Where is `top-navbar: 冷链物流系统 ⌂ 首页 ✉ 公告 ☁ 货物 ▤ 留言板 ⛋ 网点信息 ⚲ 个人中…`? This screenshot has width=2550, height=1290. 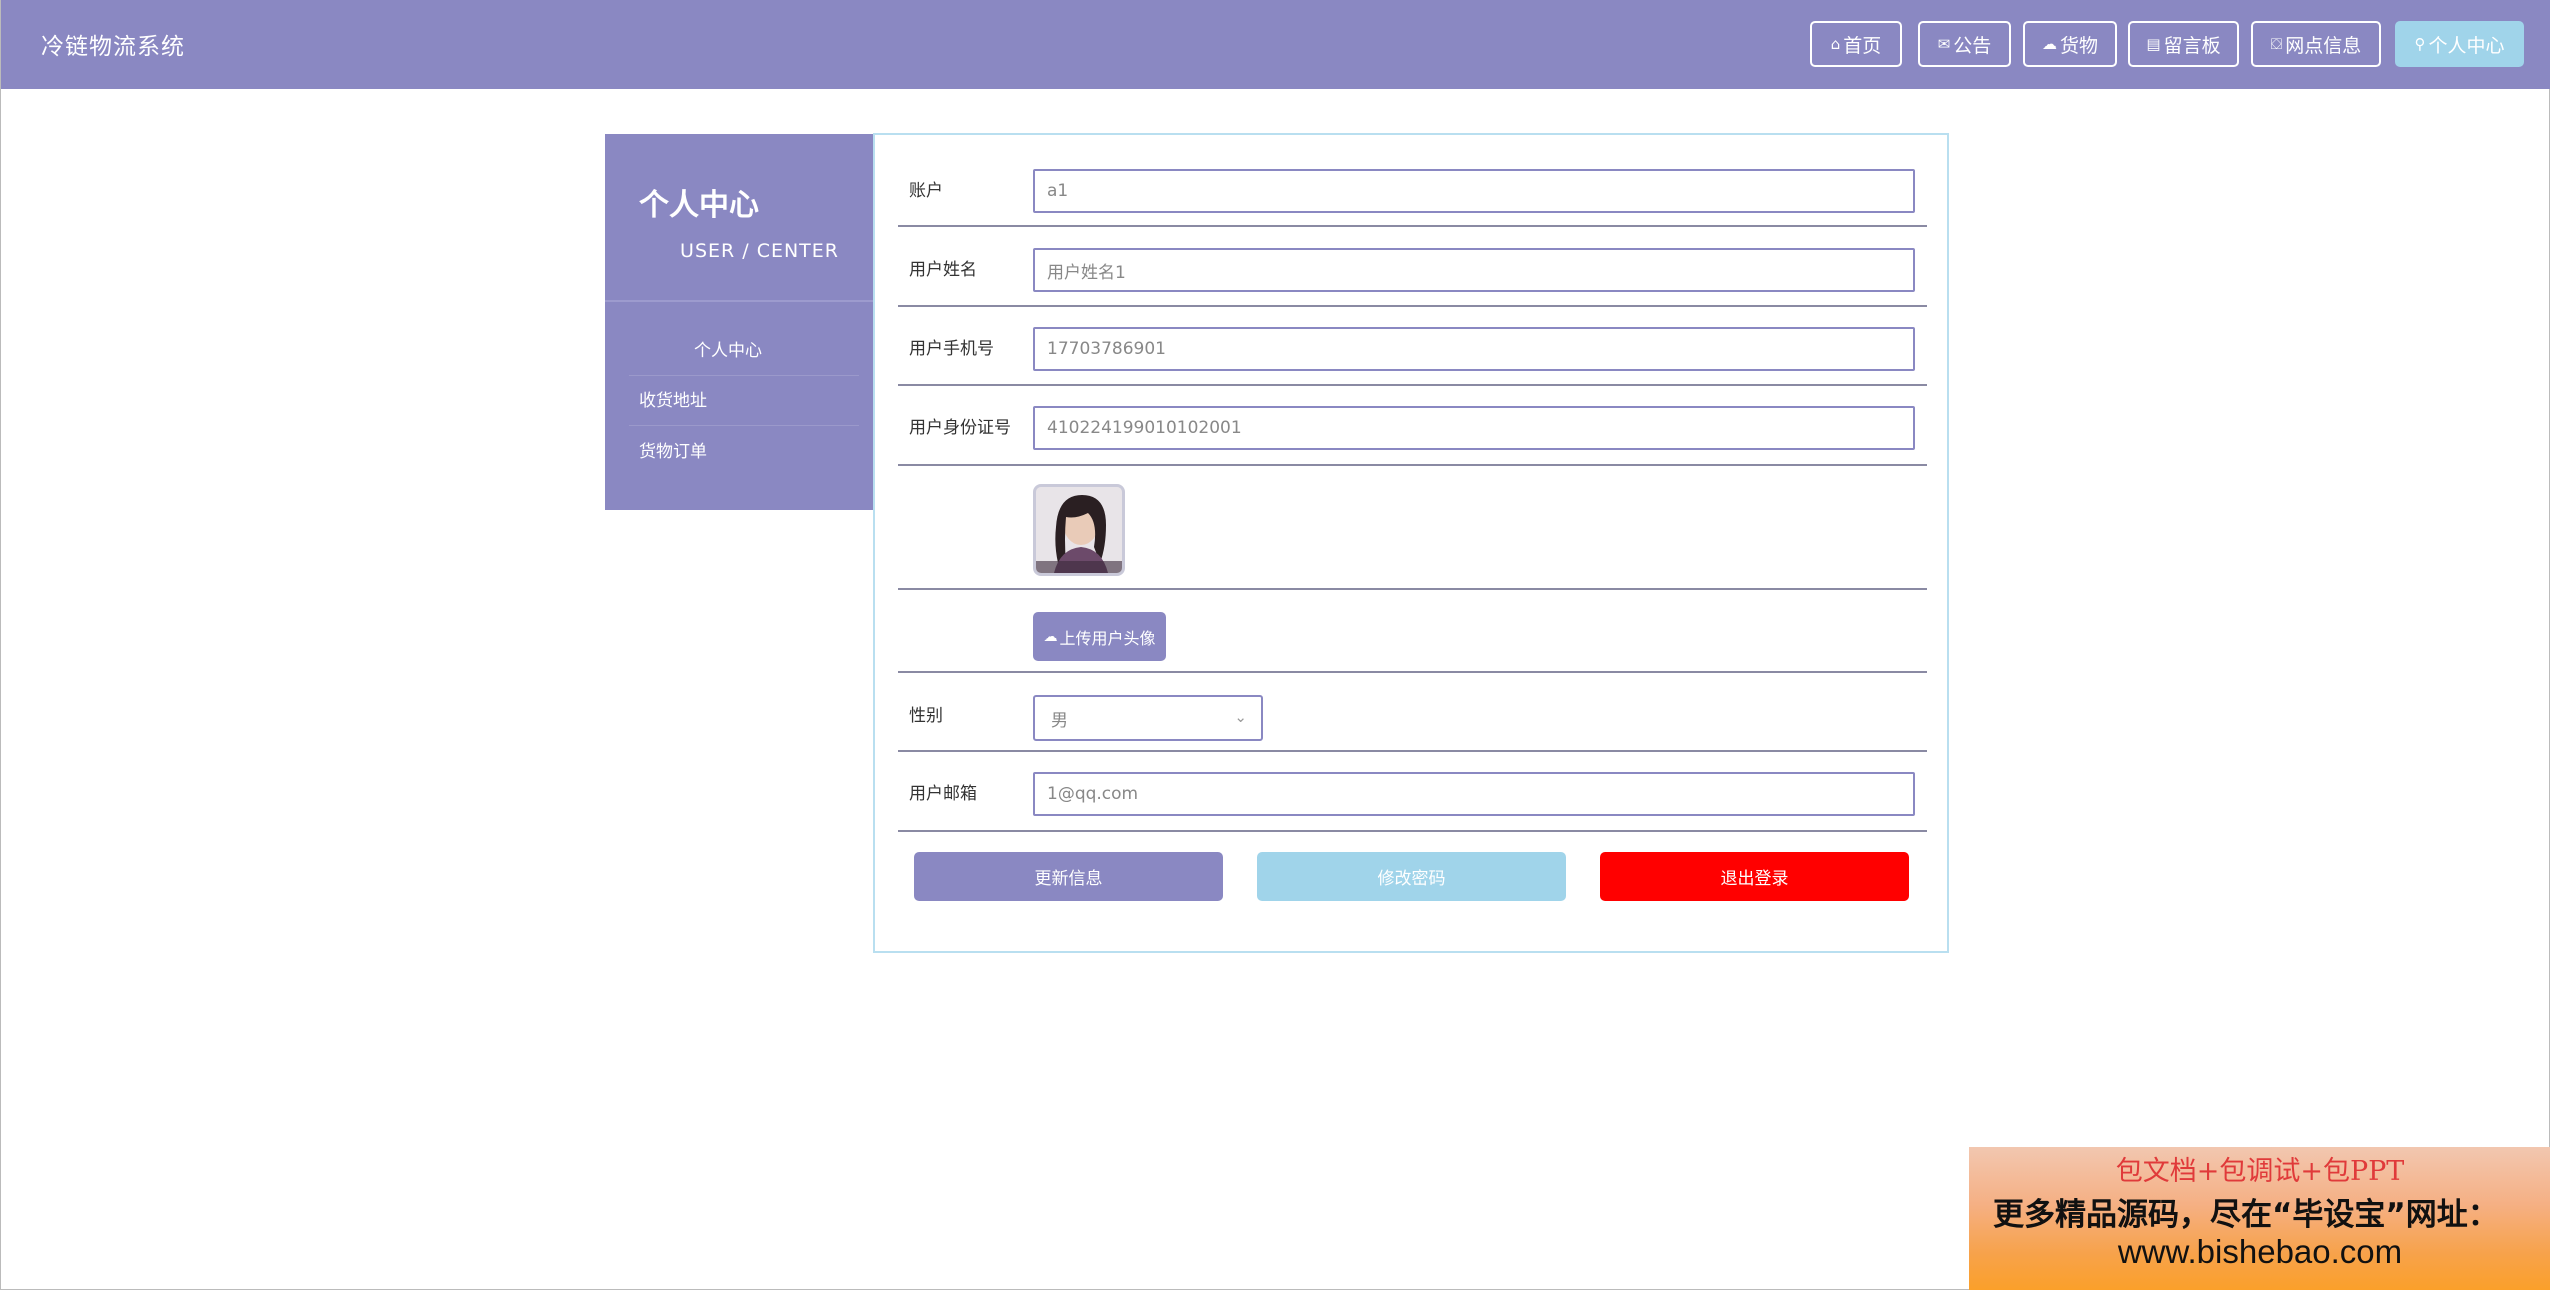
top-navbar: 冷链物流系统 ⌂ 首页 ✉ 公告 ☁ 货物 ▤ 留言板 ⛋ 网点信息 ⚲ 个人中… is located at coordinates (1275, 44).